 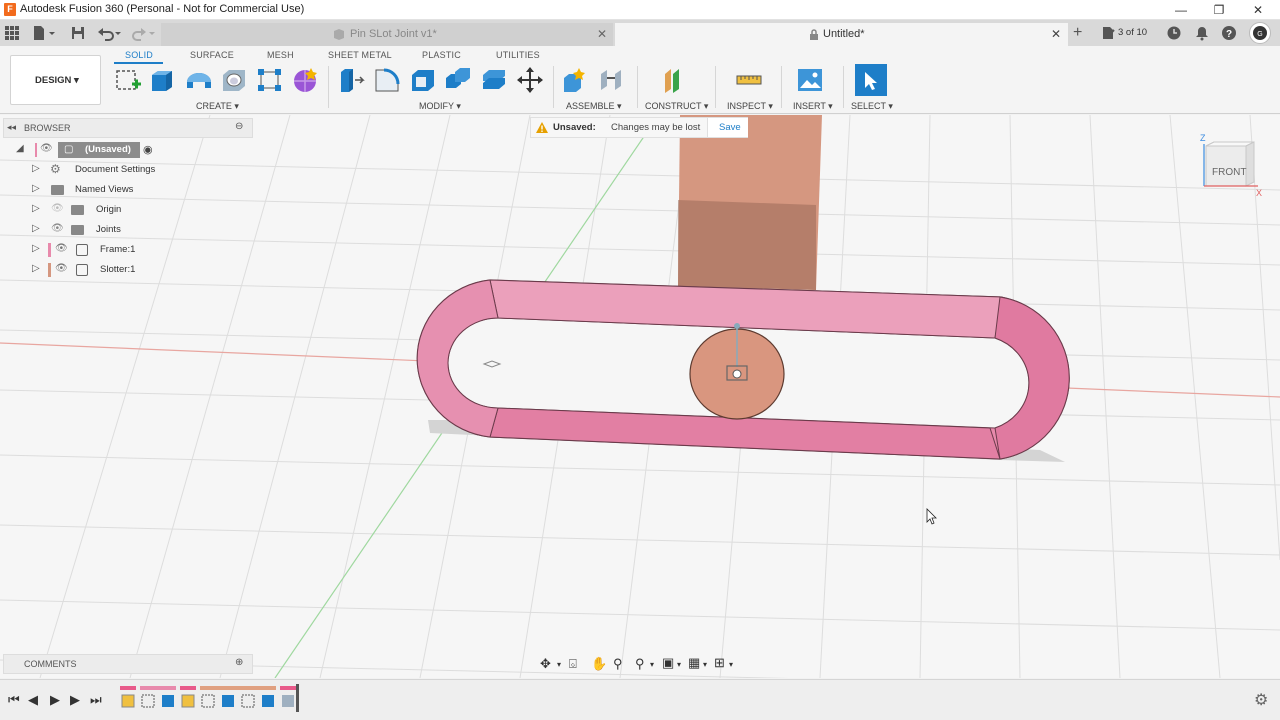 I want to click on group-modify: MODIFY ▾, so click(x=440, y=106).